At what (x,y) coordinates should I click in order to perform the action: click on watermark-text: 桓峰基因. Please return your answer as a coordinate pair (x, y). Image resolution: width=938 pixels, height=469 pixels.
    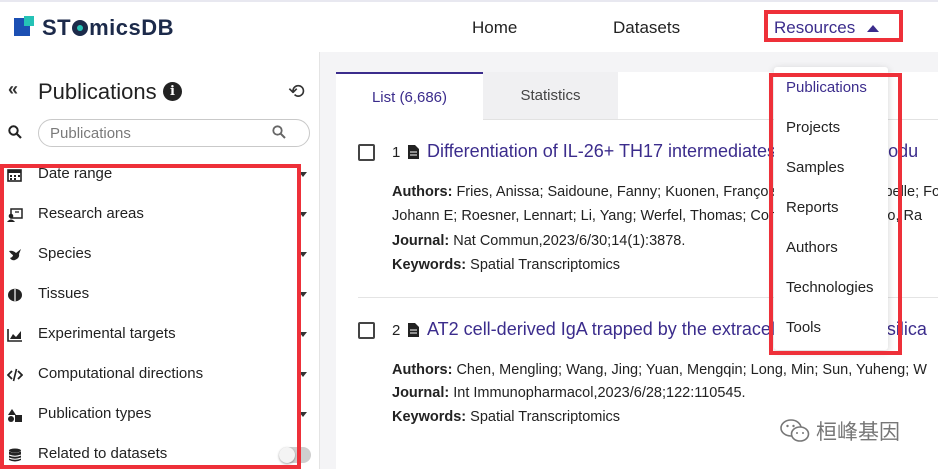
    Looking at the image, I should click on (858, 432).